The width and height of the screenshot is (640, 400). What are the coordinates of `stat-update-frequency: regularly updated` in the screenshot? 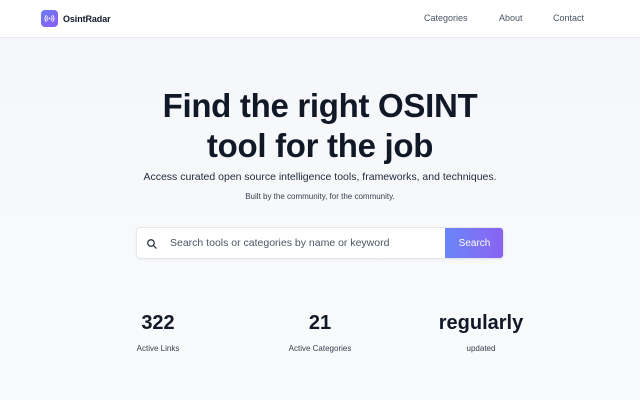 It's located at (481, 332).